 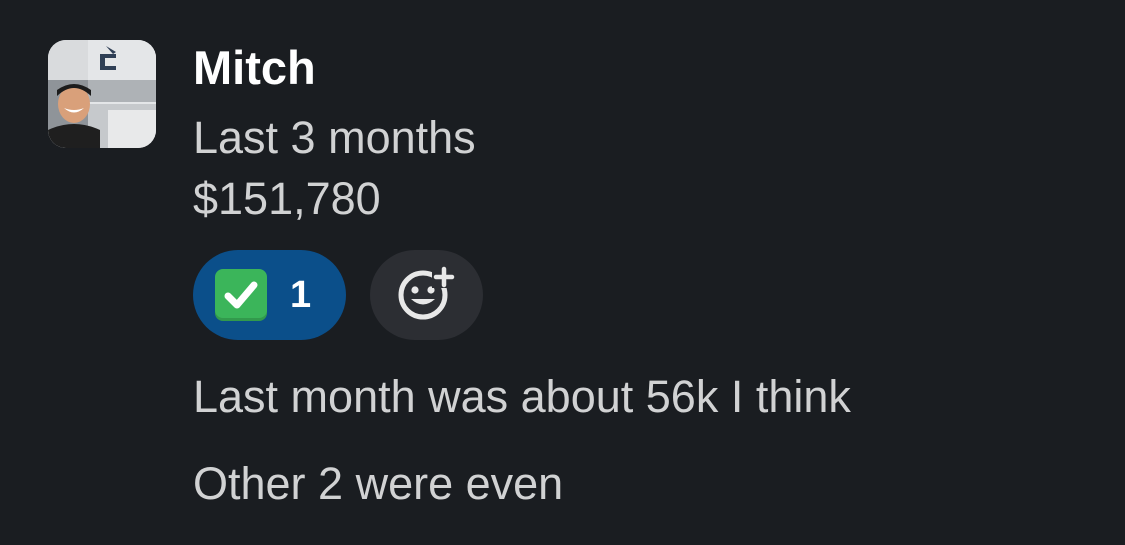 I want to click on message-text-line: Last 3 months, so click(x=334, y=137).